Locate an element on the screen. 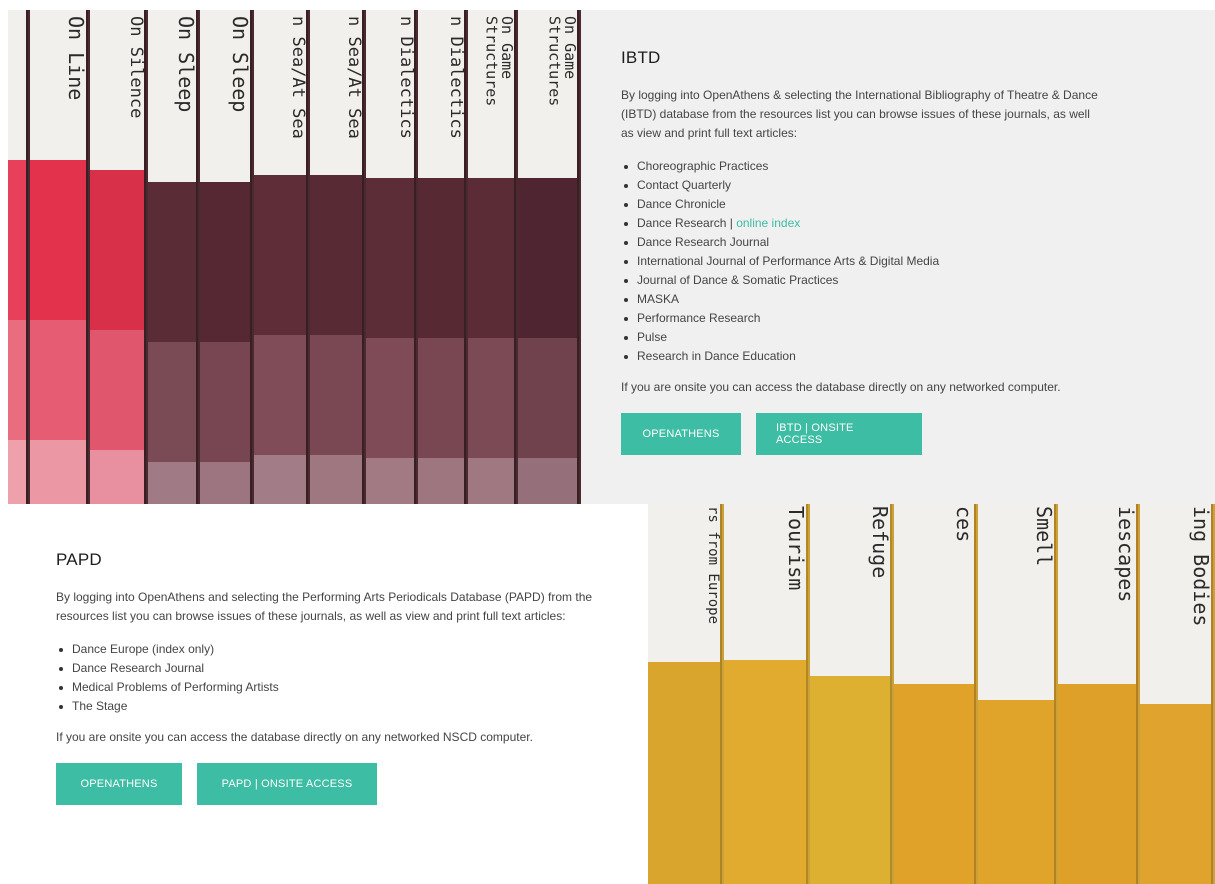 Image resolution: width=1215 pixels, height=884 pixels. spine-title: Tourism is located at coordinates (796, 548).